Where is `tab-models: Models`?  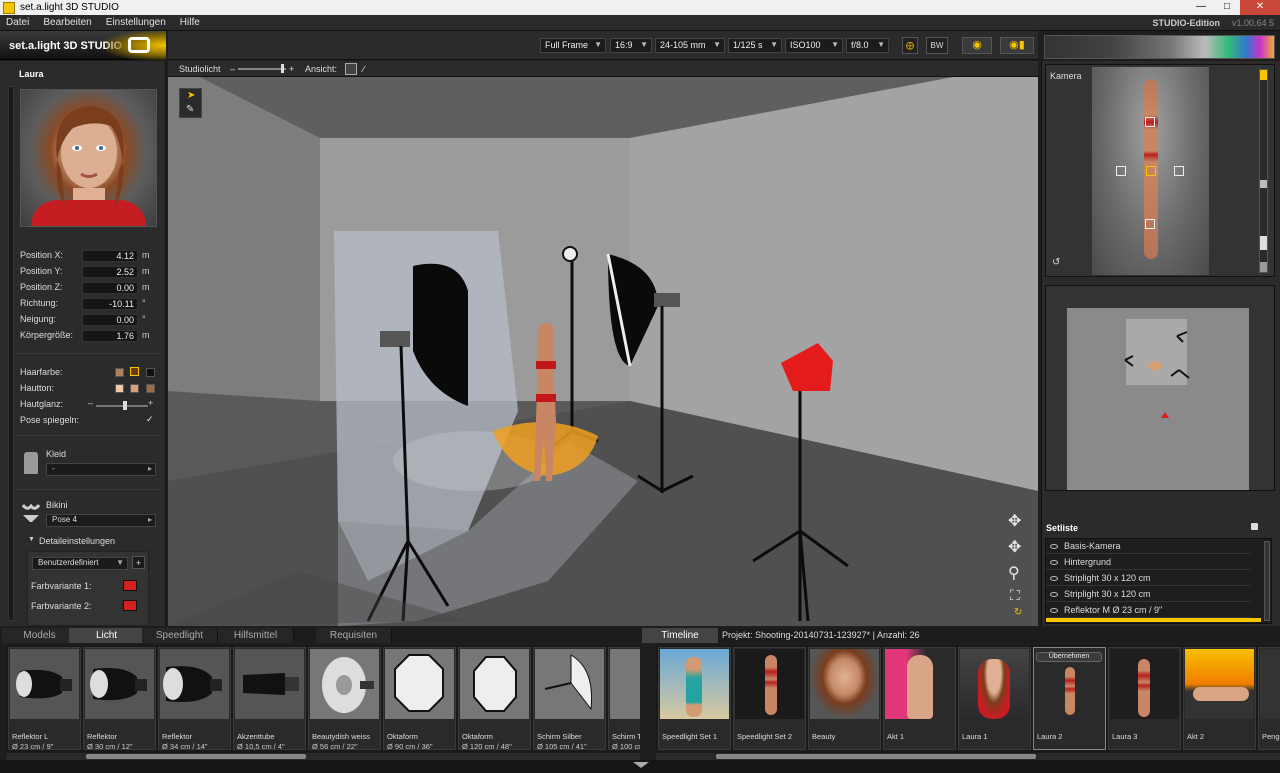
tab-models: Models is located at coordinates (40, 635).